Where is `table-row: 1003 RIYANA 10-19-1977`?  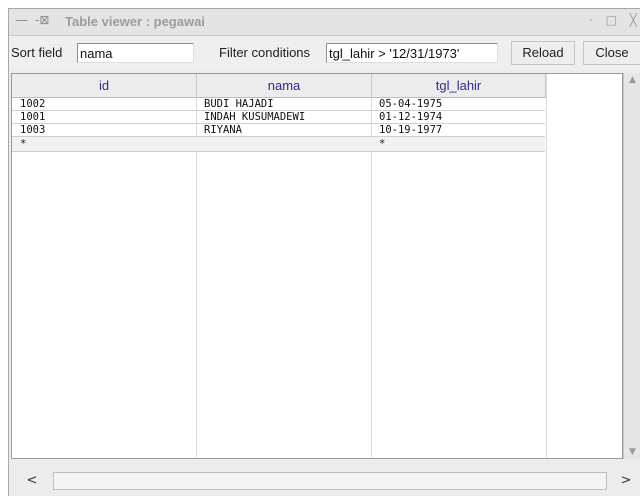 table-row: 1003 RIYANA 10-19-1977 is located at coordinates (278, 130).